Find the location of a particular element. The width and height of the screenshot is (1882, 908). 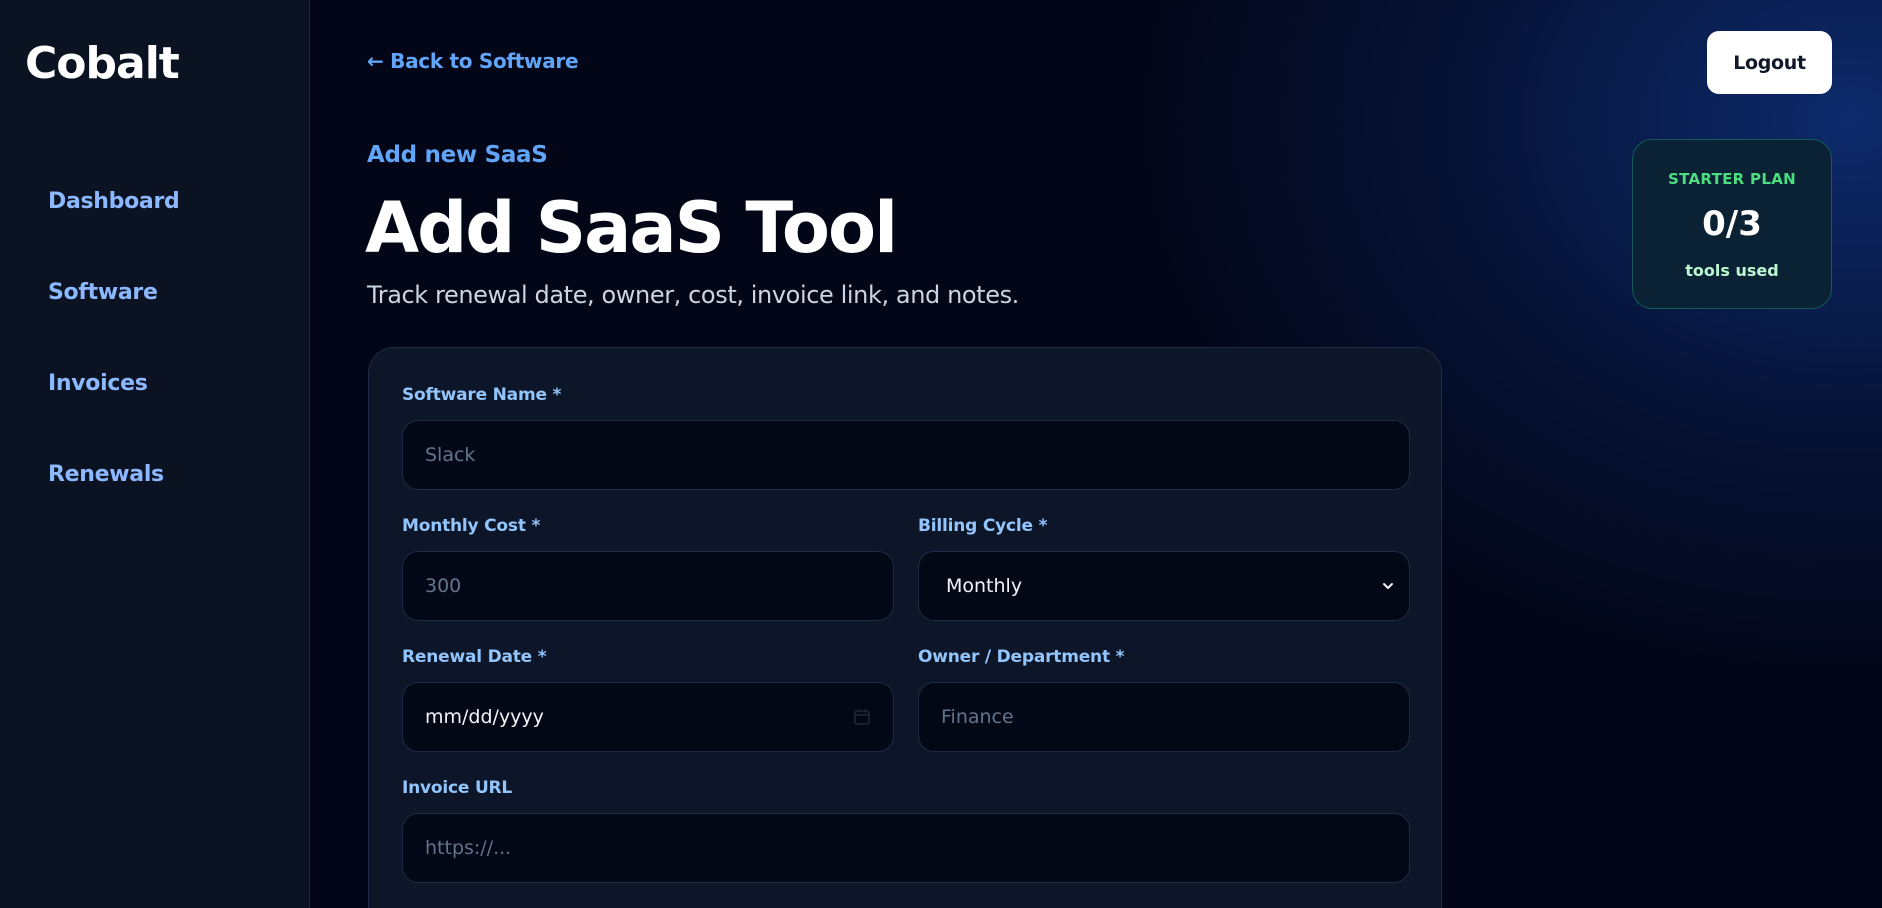

sidebar-item-dashboard: Dashboard is located at coordinates (114, 201).